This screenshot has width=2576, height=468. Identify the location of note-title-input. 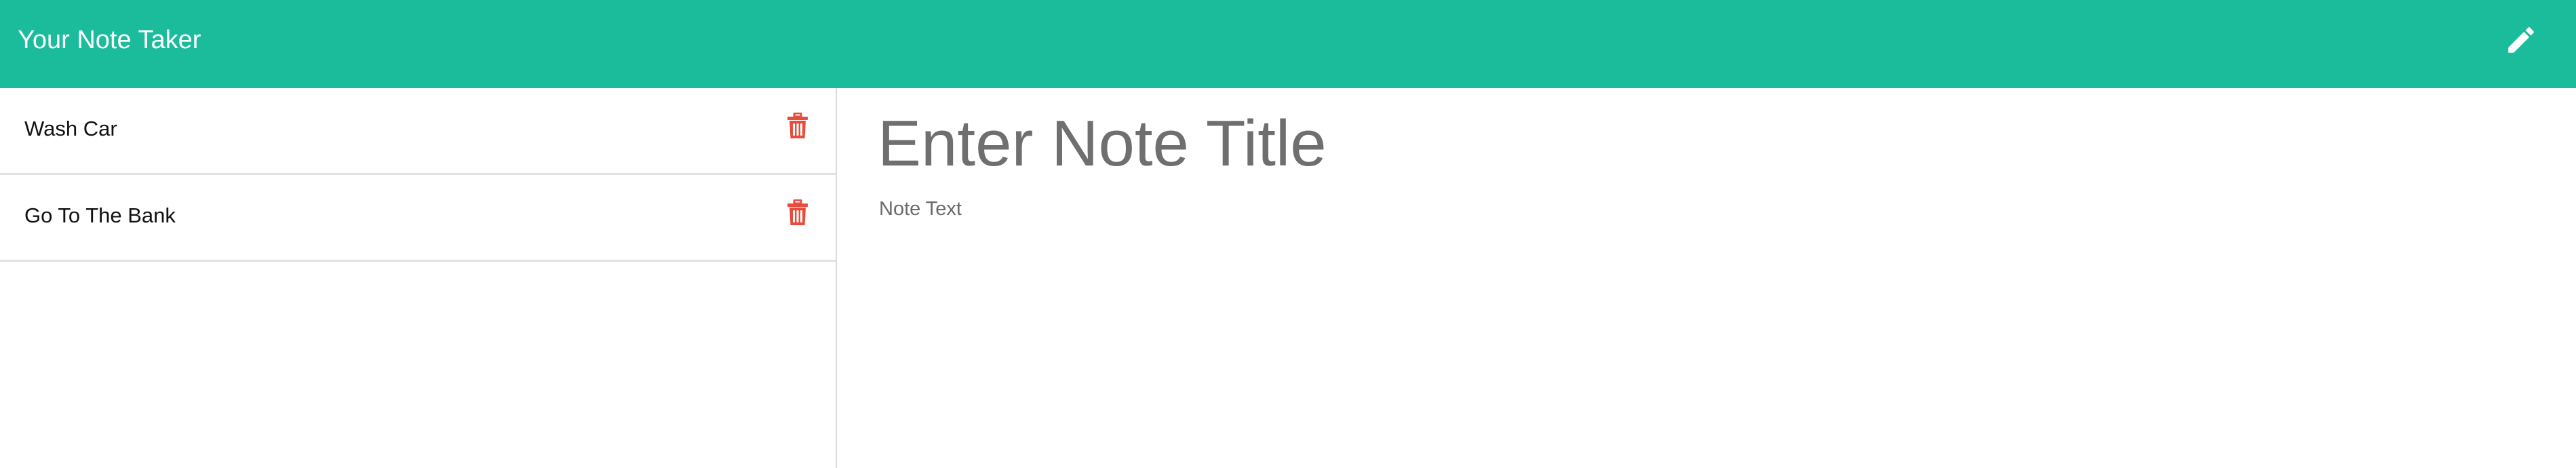
(1705, 143).